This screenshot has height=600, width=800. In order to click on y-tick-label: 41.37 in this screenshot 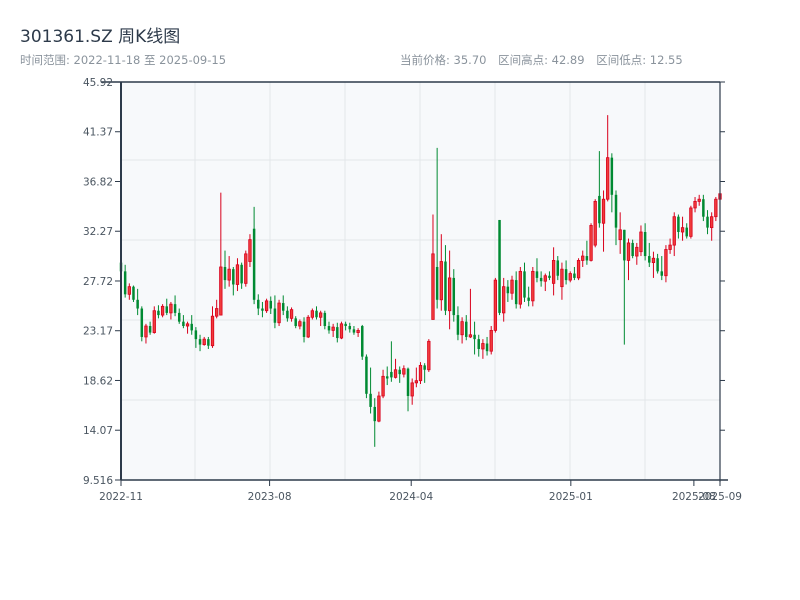, I will do `click(98, 133)`.